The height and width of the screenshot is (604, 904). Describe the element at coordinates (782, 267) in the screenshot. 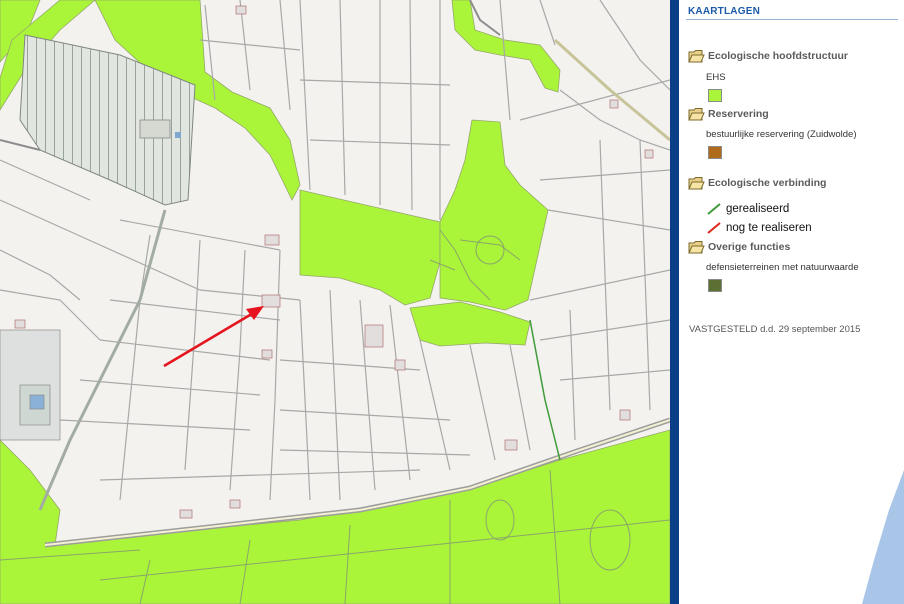

I see `legend-item-defensie-label: defensieterreinen met natuurwaarde` at that location.